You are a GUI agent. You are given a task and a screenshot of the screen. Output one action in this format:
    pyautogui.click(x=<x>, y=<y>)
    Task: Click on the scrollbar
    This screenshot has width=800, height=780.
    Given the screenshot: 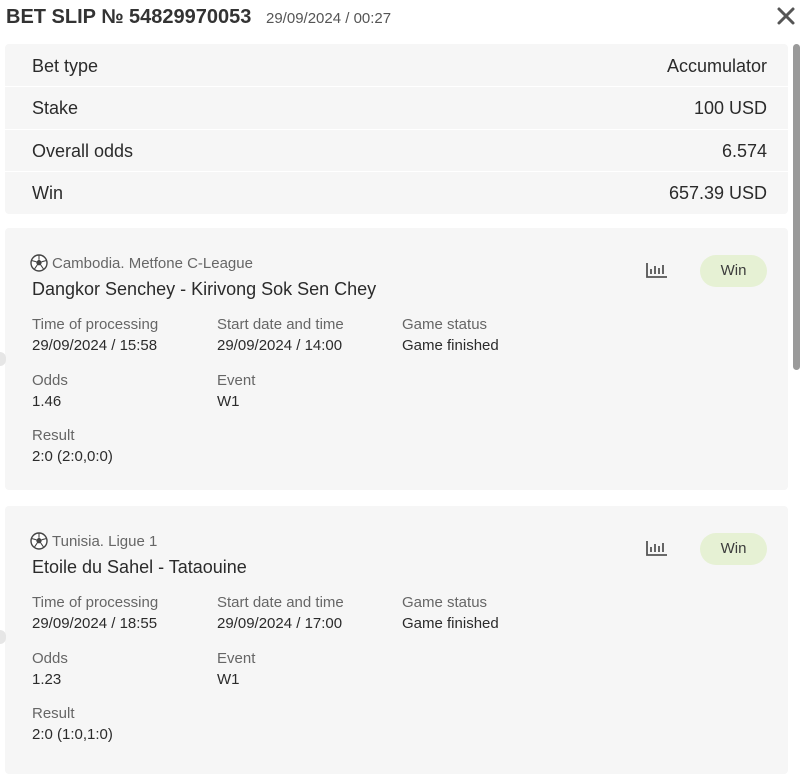 What is the action you would take?
    pyautogui.click(x=796, y=207)
    